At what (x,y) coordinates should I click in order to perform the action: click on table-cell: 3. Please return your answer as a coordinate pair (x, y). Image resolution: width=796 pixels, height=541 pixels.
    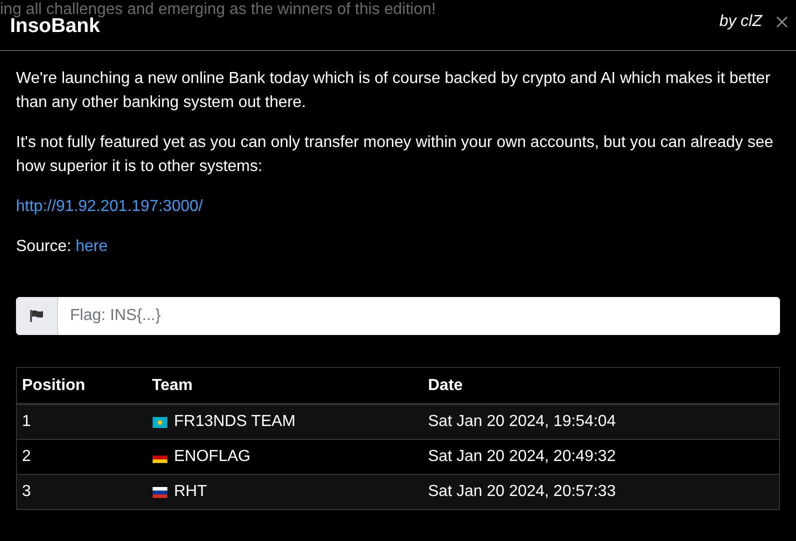
    Looking at the image, I should click on (81, 492).